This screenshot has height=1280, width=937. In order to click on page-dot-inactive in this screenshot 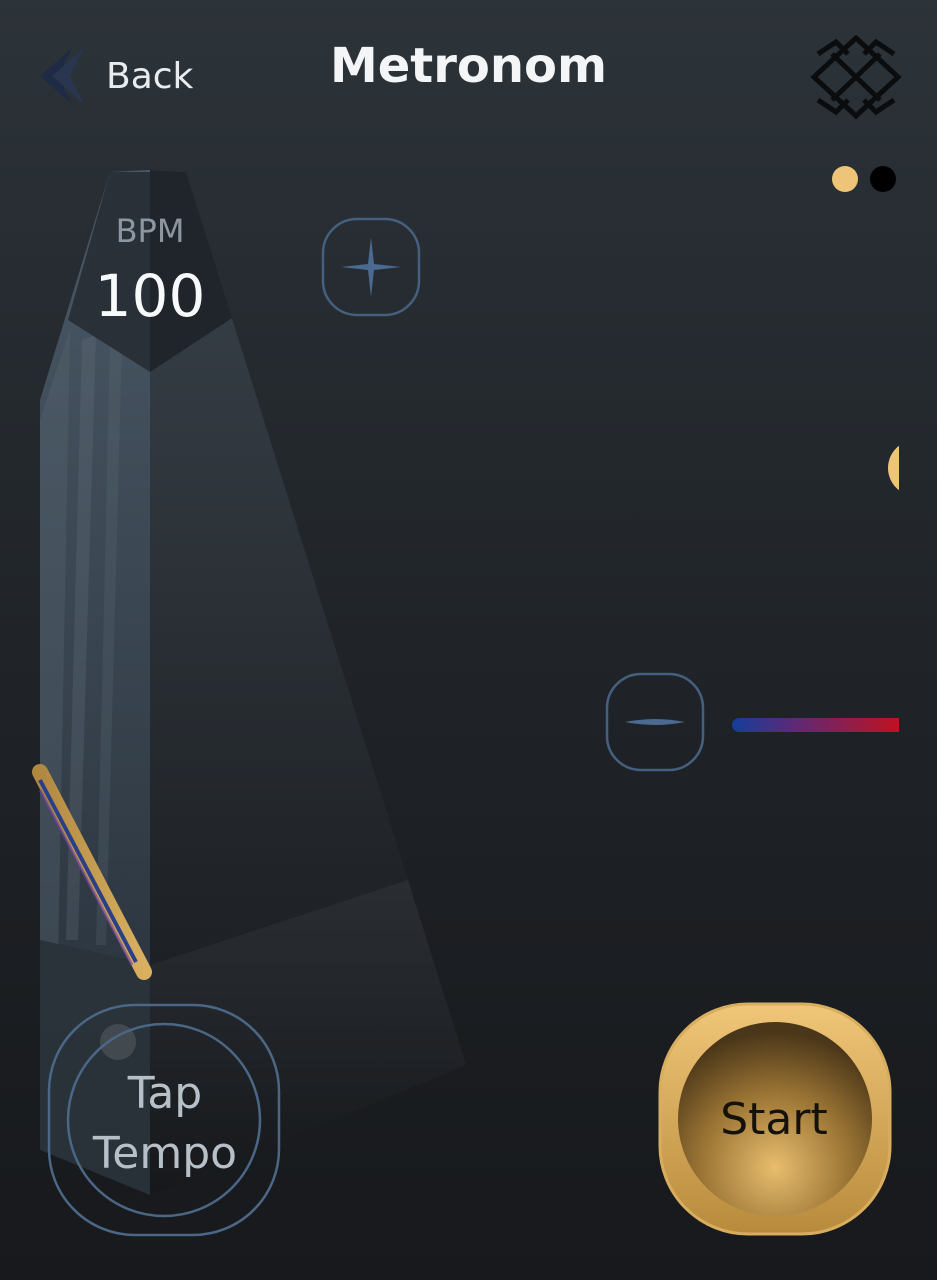, I will do `click(883, 179)`.